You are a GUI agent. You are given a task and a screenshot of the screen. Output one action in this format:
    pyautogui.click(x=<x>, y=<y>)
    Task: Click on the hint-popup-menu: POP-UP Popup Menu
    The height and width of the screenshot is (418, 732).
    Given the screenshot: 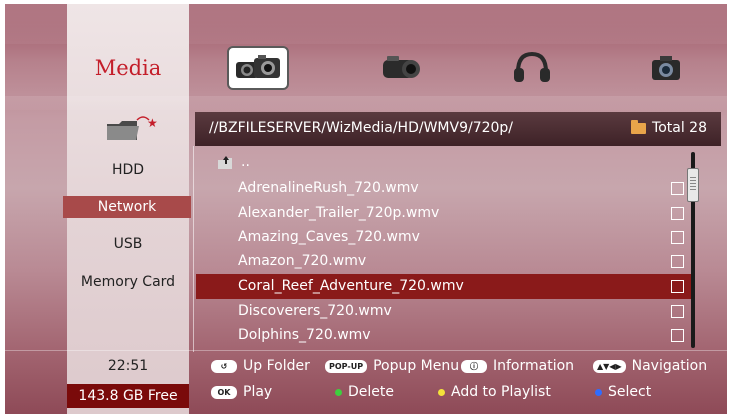 What is the action you would take?
    pyautogui.click(x=392, y=366)
    